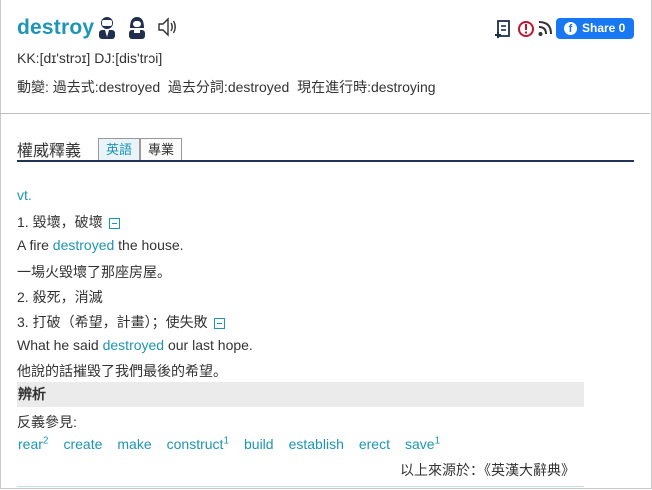  What do you see at coordinates (198, 443) in the screenshot?
I see `antonym-link: construct1` at bounding box center [198, 443].